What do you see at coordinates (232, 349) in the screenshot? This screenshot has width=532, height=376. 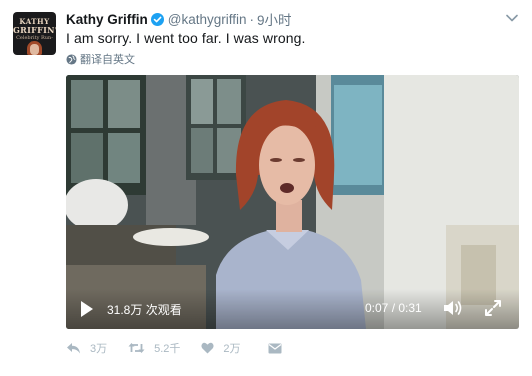 I see `like-count: 2万` at bounding box center [232, 349].